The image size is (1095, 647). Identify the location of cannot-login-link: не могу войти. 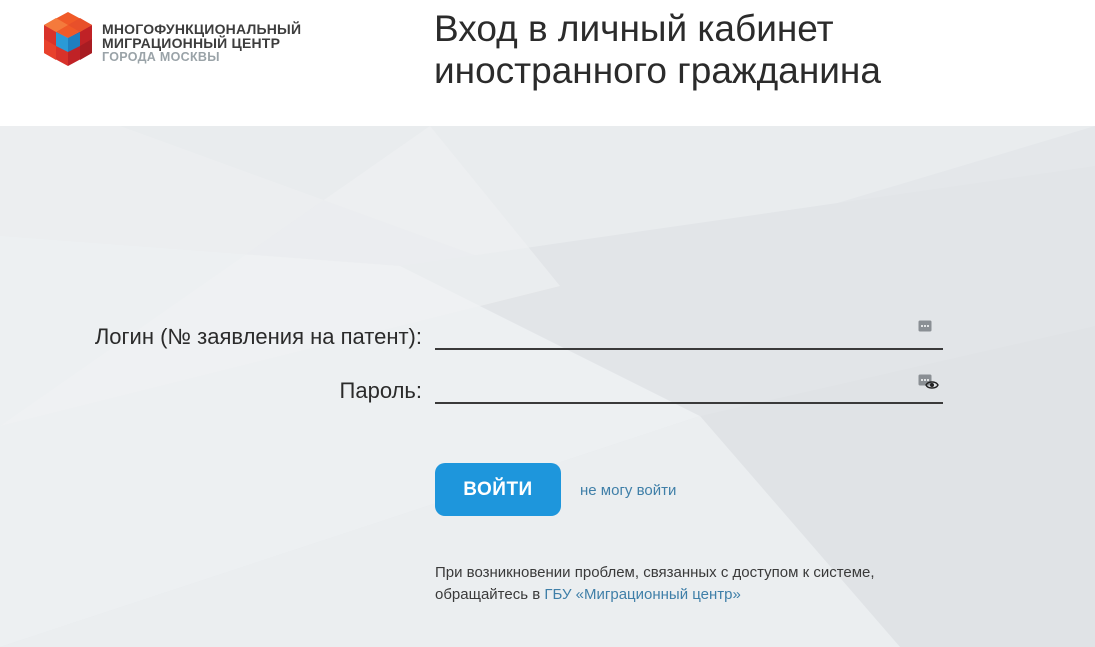
(628, 490).